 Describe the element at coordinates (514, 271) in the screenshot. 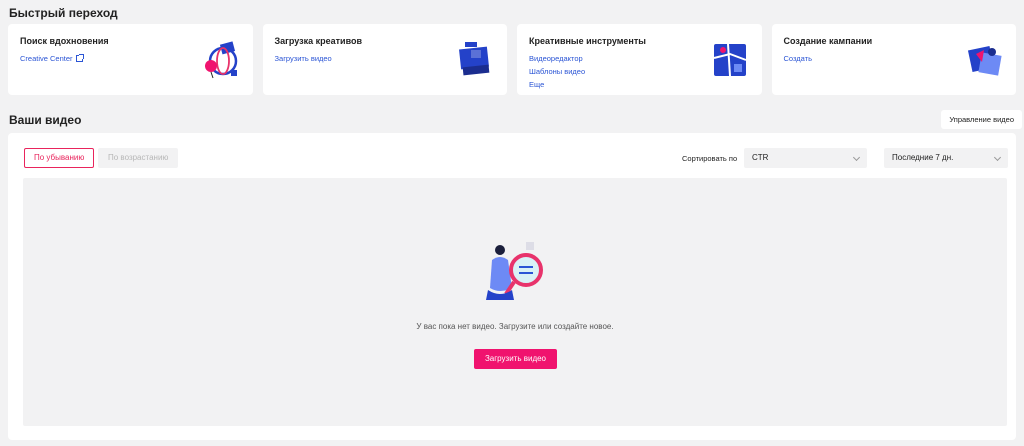

I see `magnifier-person-icon` at that location.